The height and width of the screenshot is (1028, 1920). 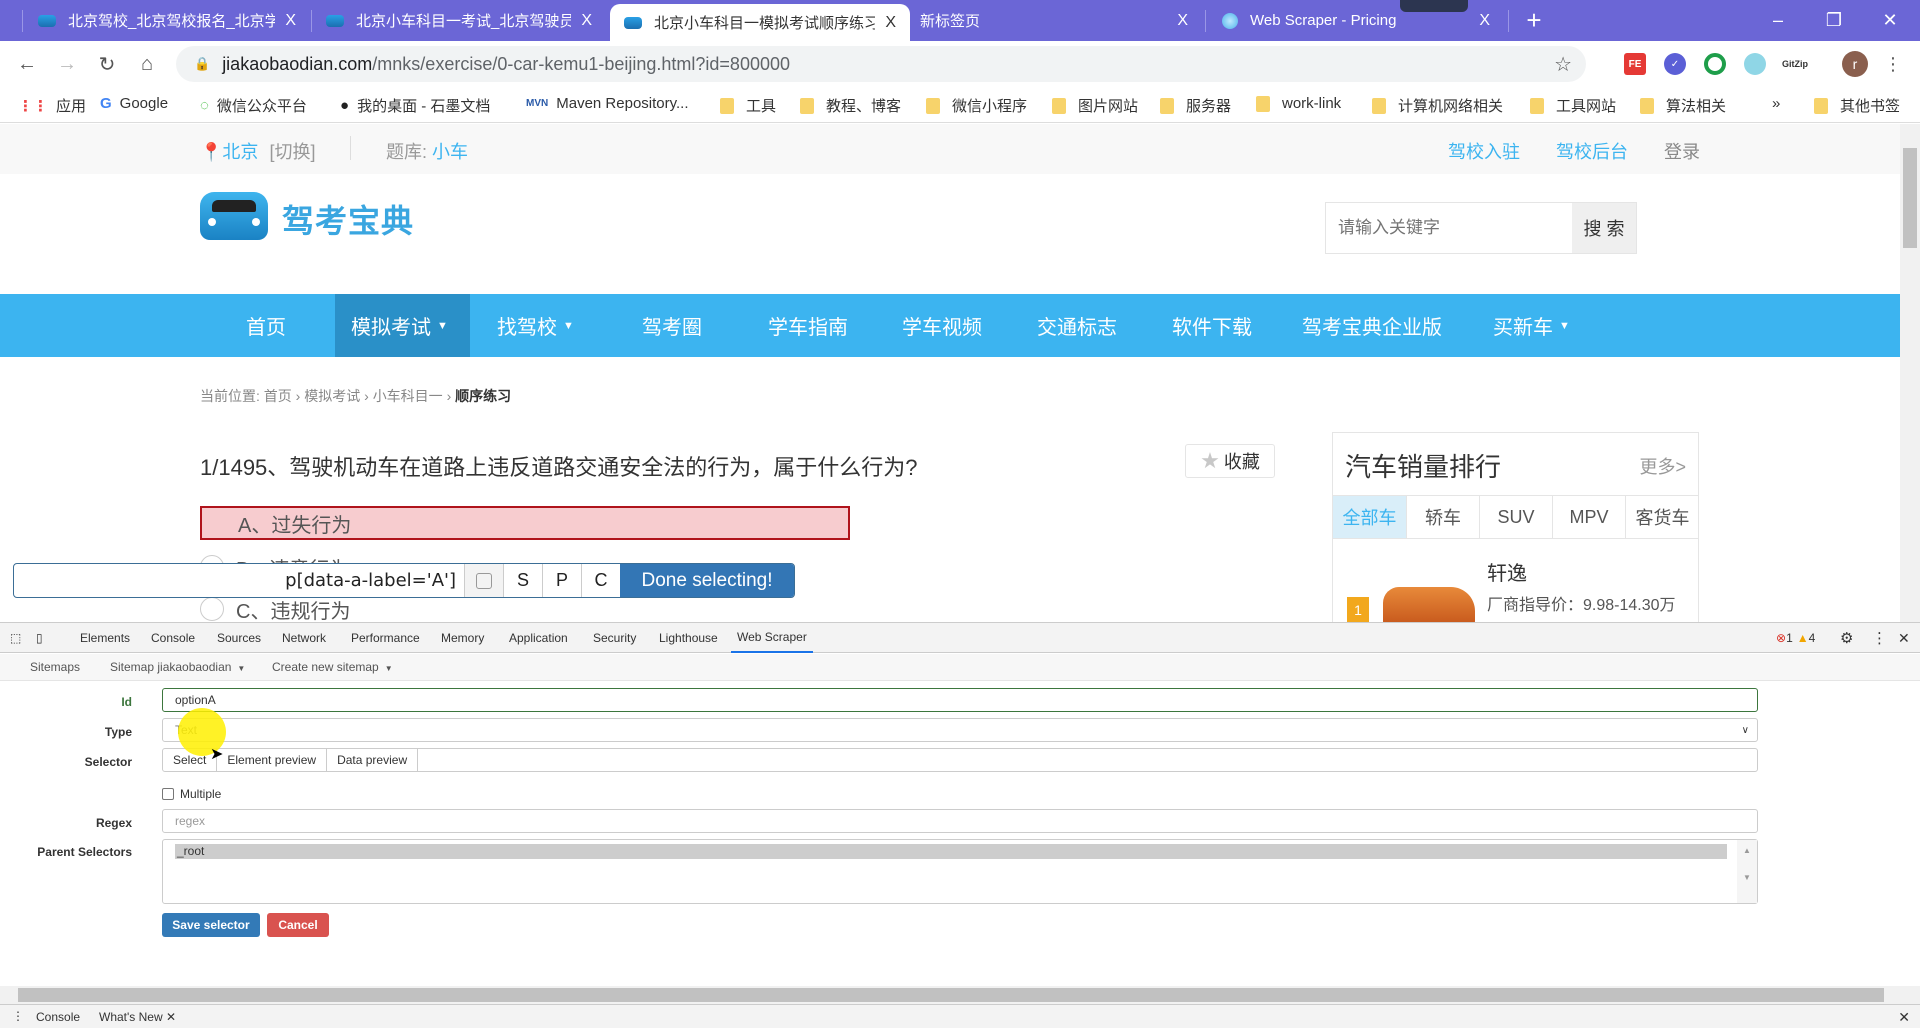 I want to click on city-switch-link: [切换], so click(x=292, y=152).